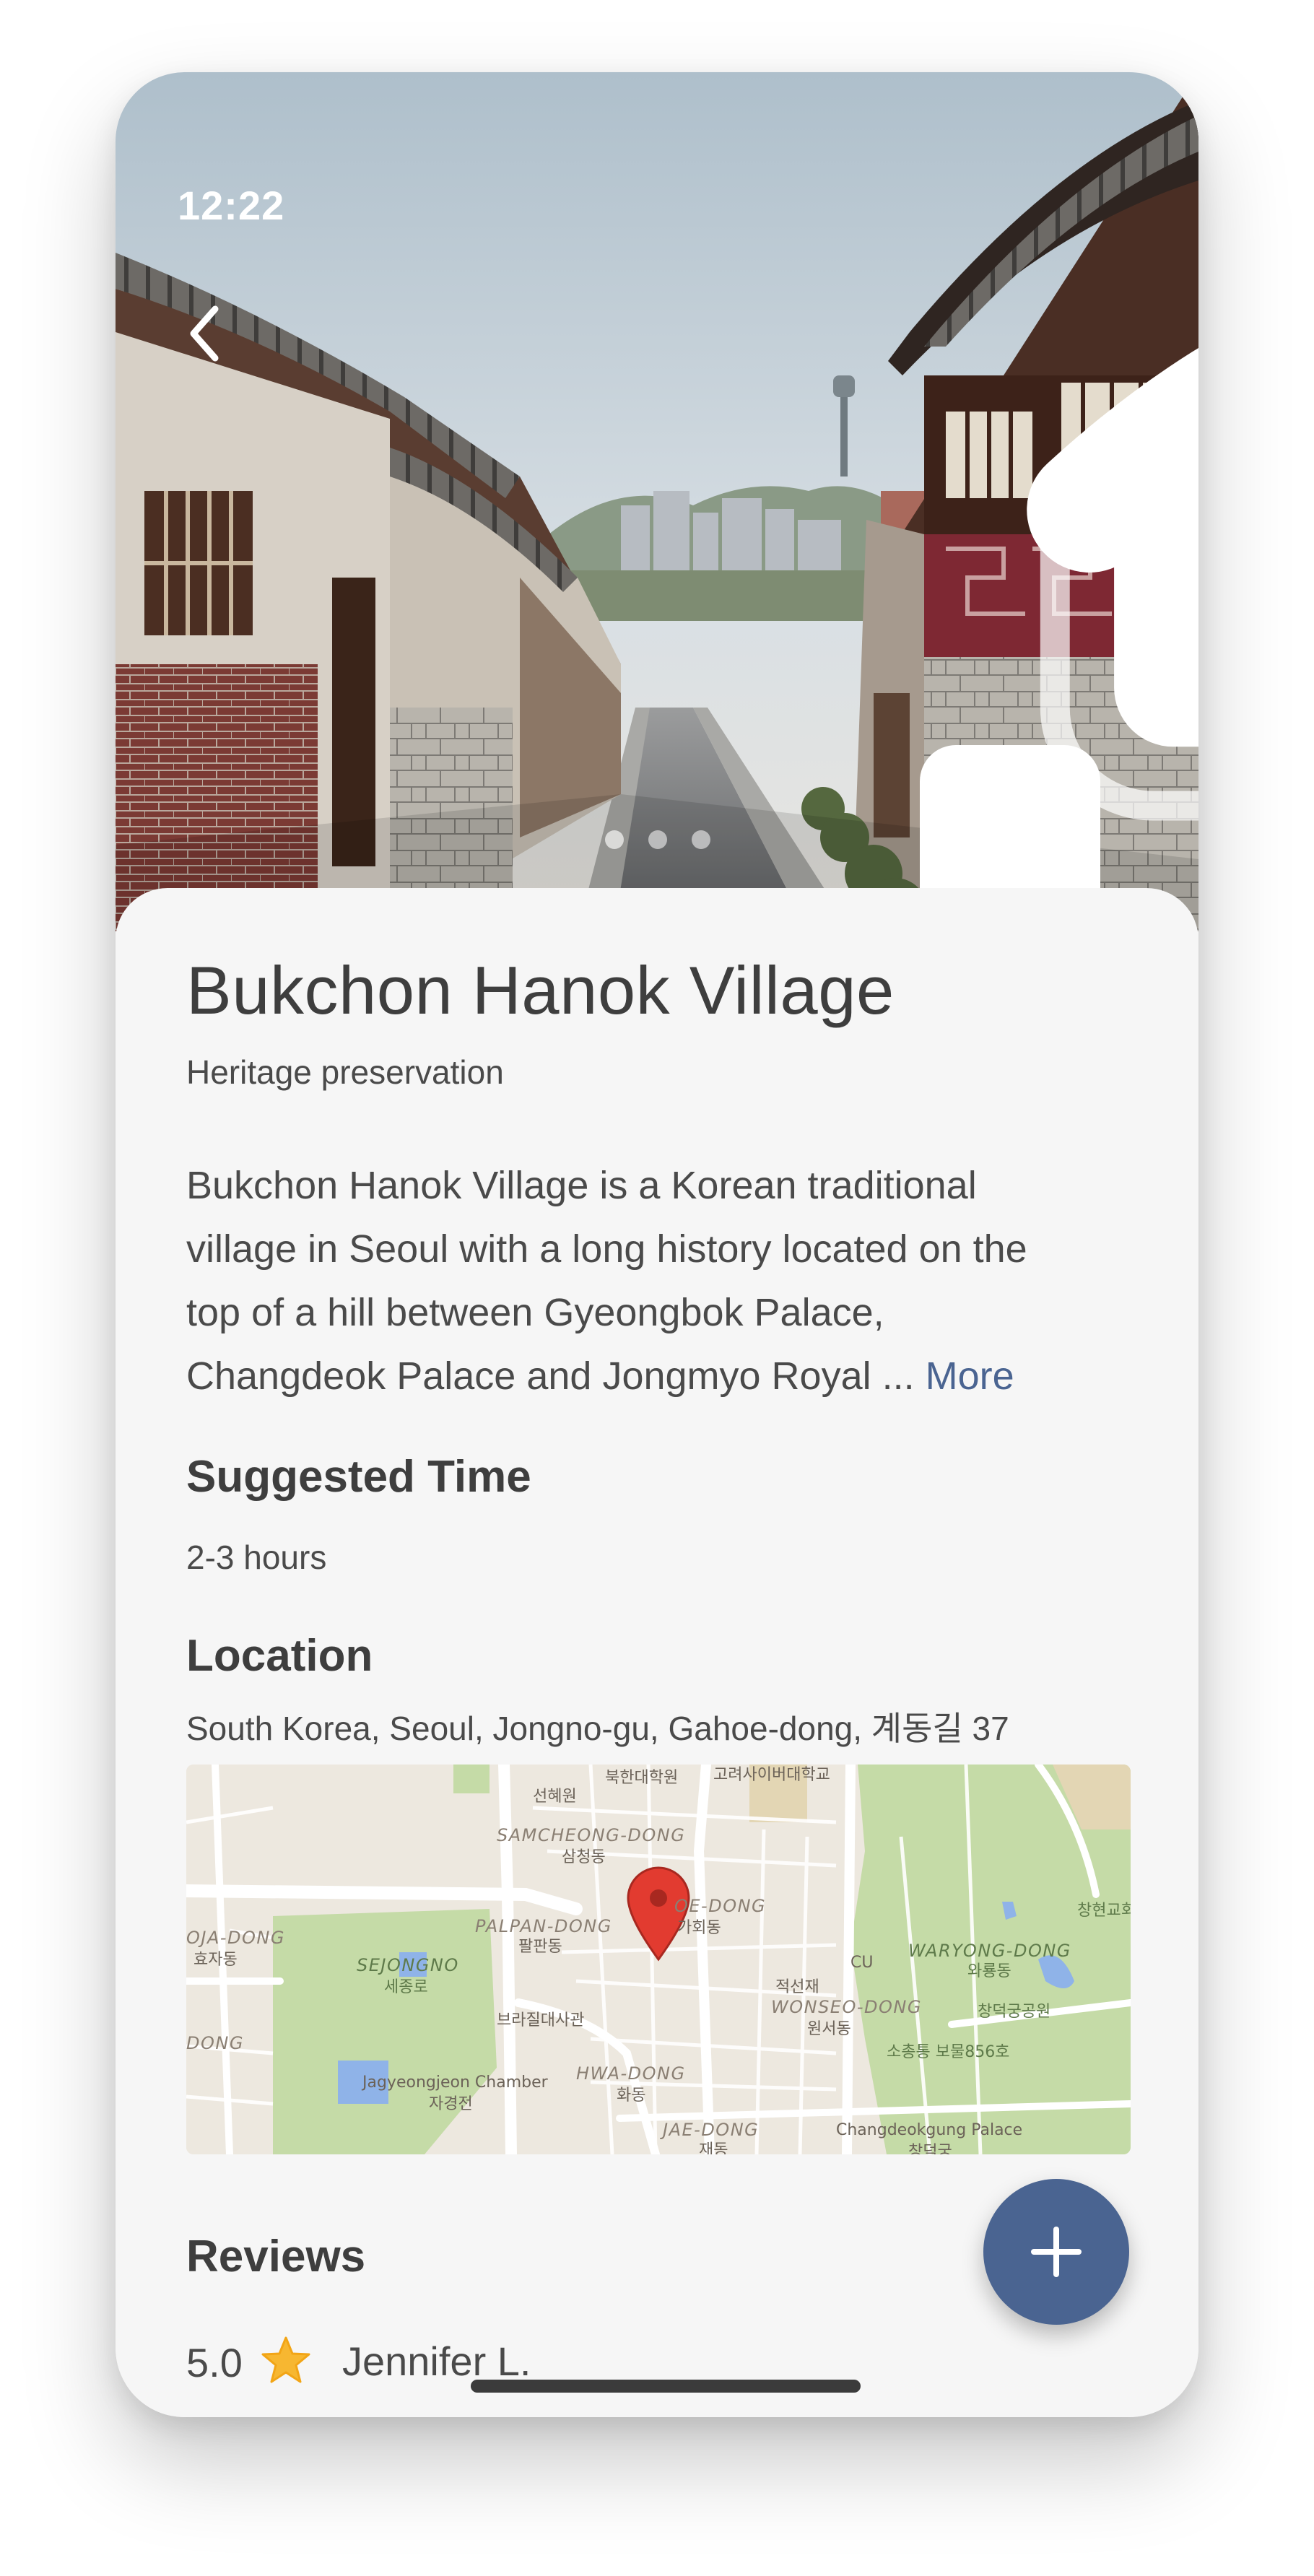 This screenshot has width=1314, height=2576. I want to click on reviewer-name: Jennifer L., so click(437, 2361).